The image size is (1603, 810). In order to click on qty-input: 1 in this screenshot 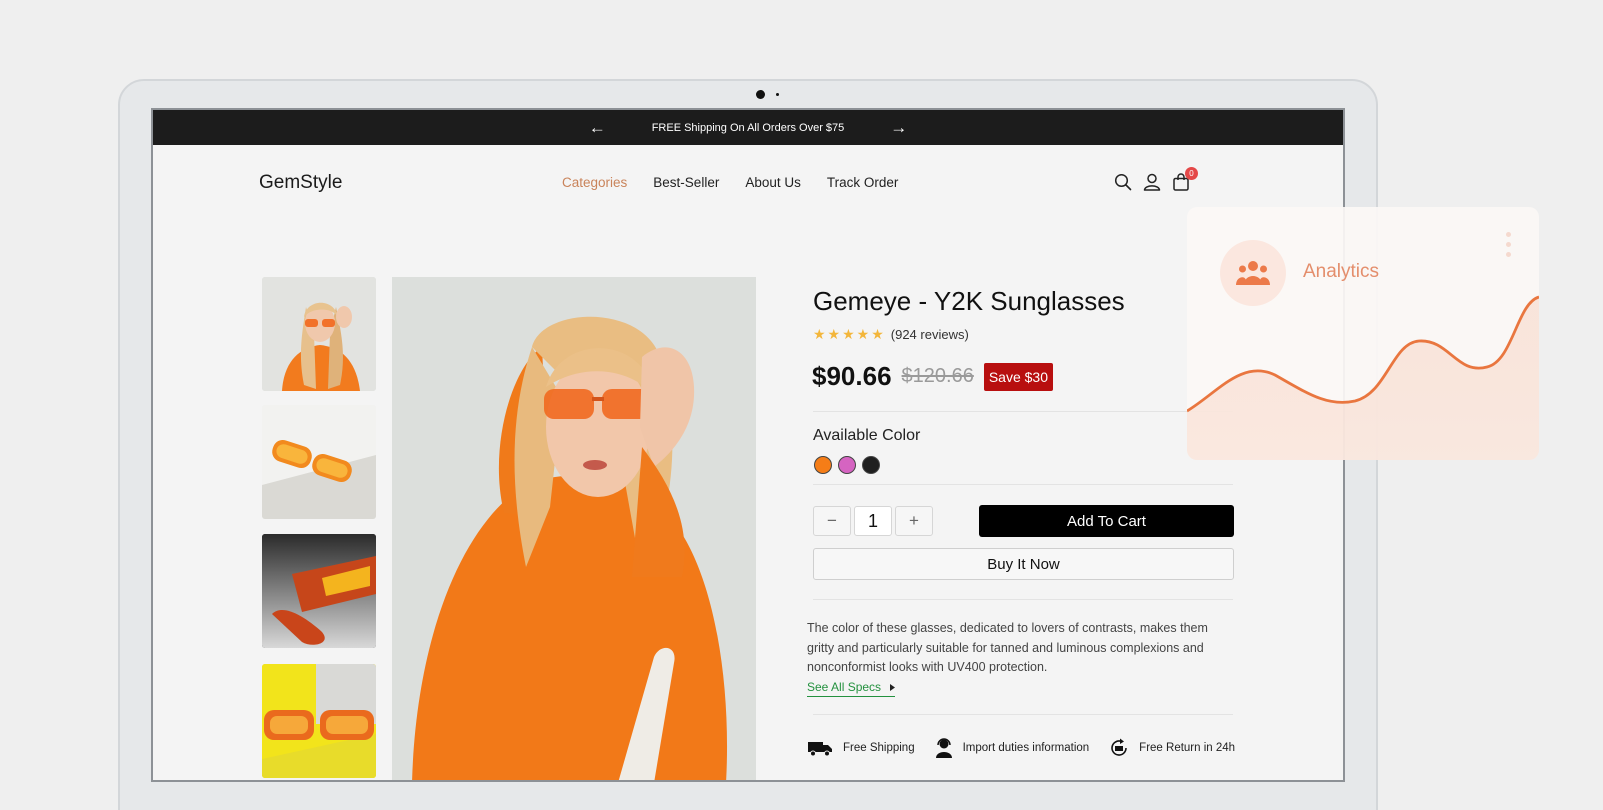, I will do `click(873, 521)`.